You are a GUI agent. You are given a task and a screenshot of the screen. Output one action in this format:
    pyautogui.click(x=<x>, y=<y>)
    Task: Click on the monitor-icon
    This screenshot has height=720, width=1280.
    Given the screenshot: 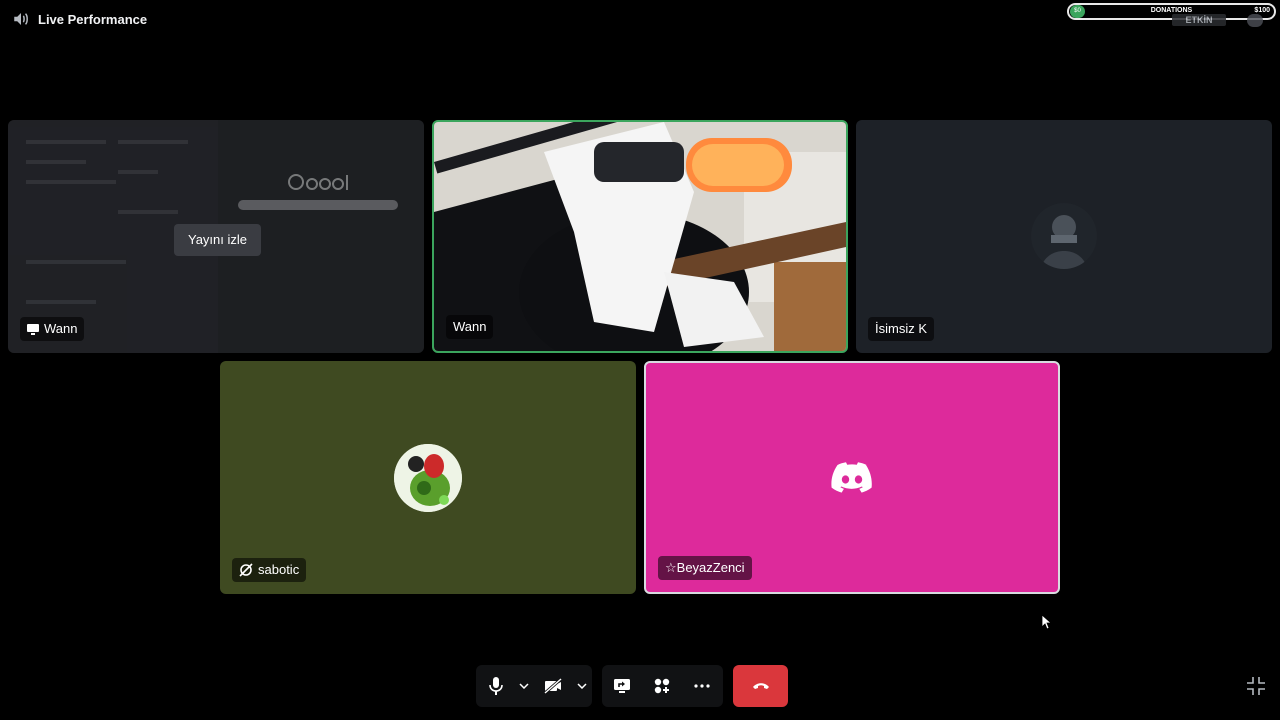 What is the action you would take?
    pyautogui.click(x=33, y=329)
    